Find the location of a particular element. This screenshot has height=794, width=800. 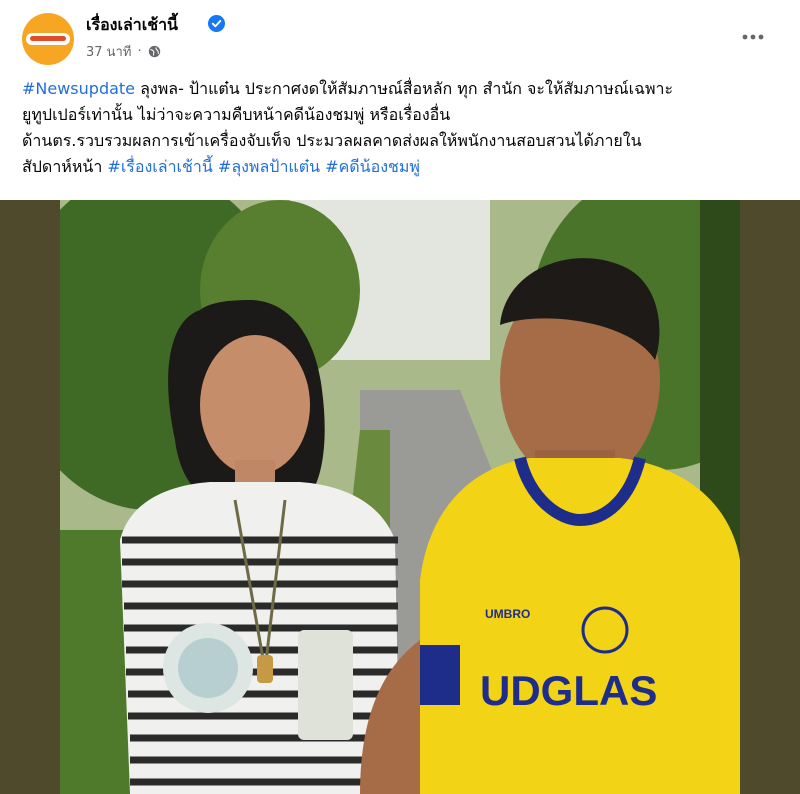

page-name: เรื่องเล่าเช้านี้ is located at coordinates (132, 25).